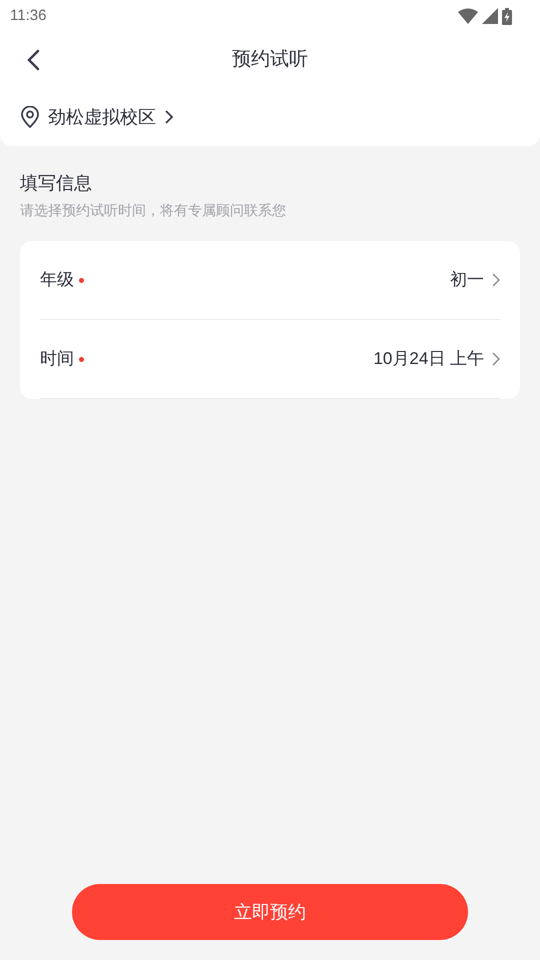 This screenshot has width=540, height=960. What do you see at coordinates (30, 117) in the screenshot?
I see `location-pin-icon` at bounding box center [30, 117].